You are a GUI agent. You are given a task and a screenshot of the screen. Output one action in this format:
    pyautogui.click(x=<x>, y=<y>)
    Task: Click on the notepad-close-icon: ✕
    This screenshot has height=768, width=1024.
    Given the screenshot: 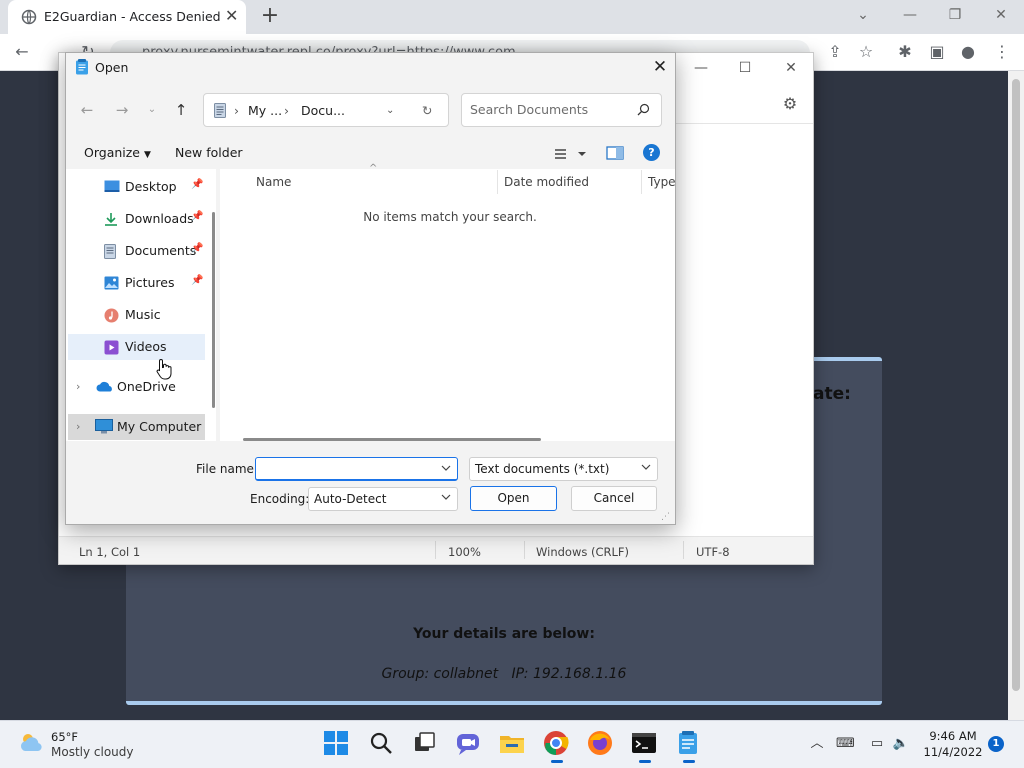 What is the action you would take?
    pyautogui.click(x=791, y=68)
    